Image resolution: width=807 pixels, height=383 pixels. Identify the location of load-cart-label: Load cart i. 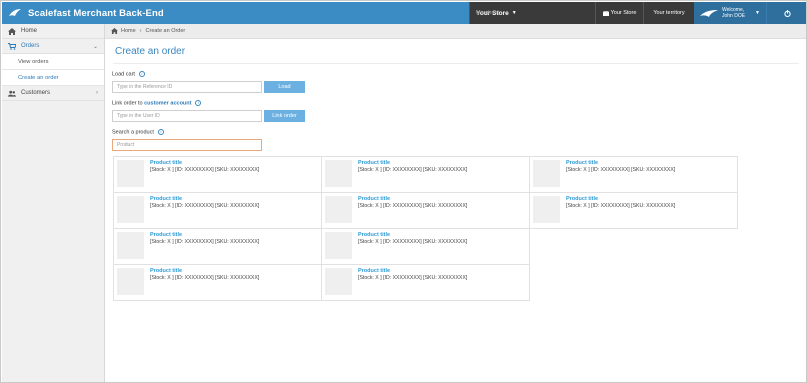
(128, 74).